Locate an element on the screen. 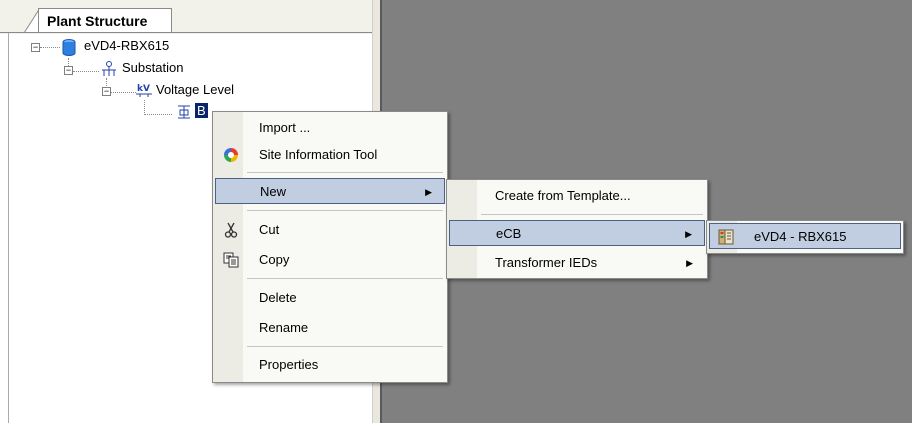 Image resolution: width=912 pixels, height=423 pixels. tree-node-substation: Substation is located at coordinates (152, 67).